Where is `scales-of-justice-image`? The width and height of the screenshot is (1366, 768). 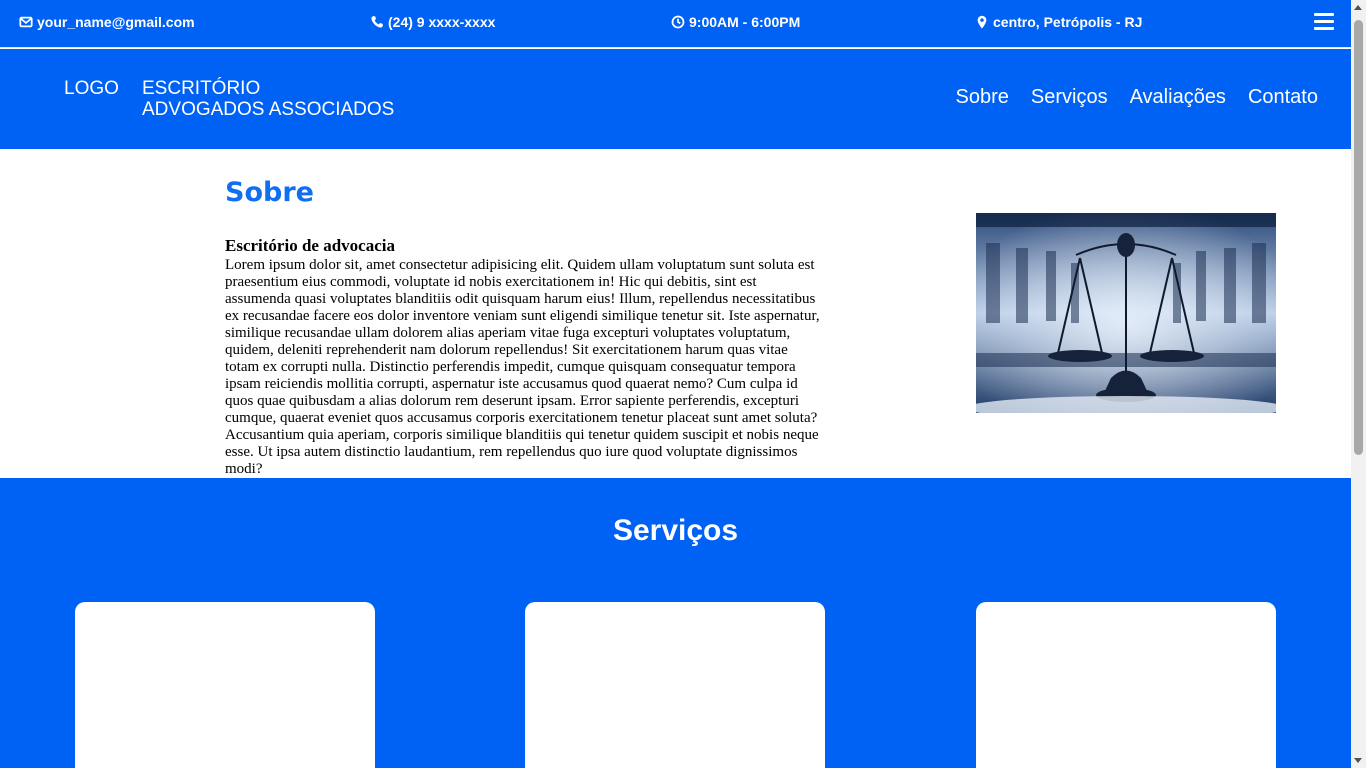 scales-of-justice-image is located at coordinates (1126, 313).